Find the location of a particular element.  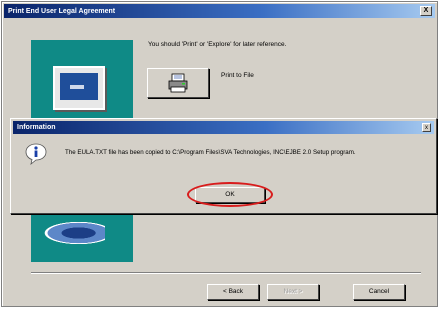

printer-icon is located at coordinates (178, 83).